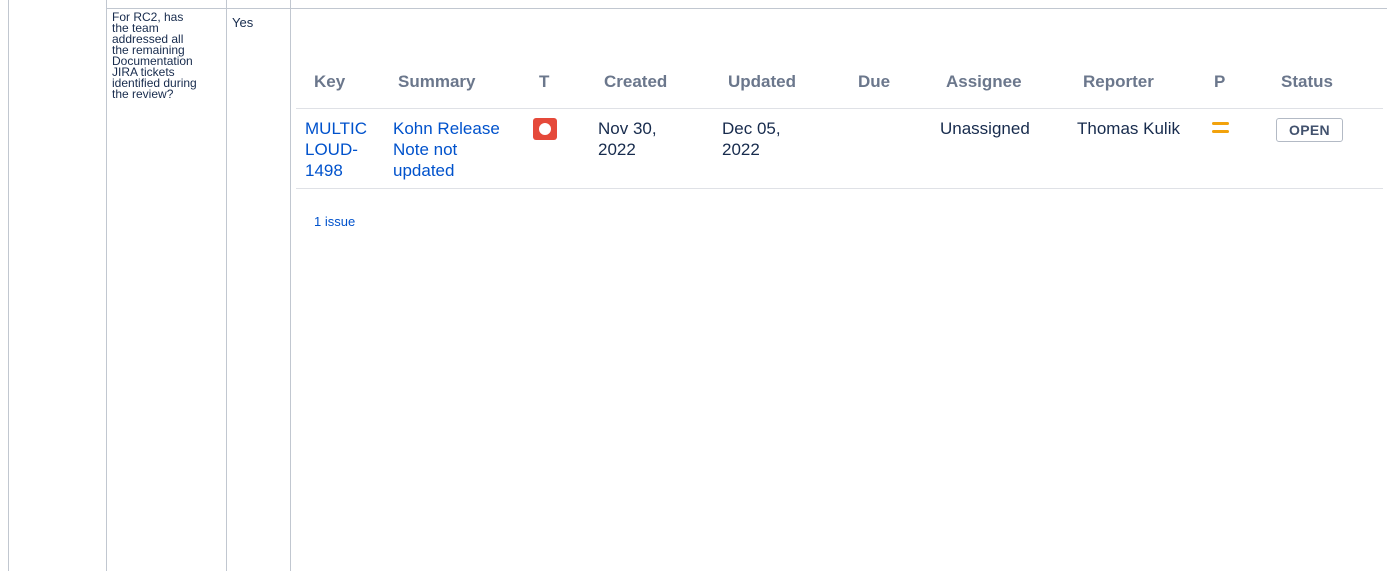  What do you see at coordinates (627, 139) in the screenshot?
I see `created-date: Nov 30, 2022` at bounding box center [627, 139].